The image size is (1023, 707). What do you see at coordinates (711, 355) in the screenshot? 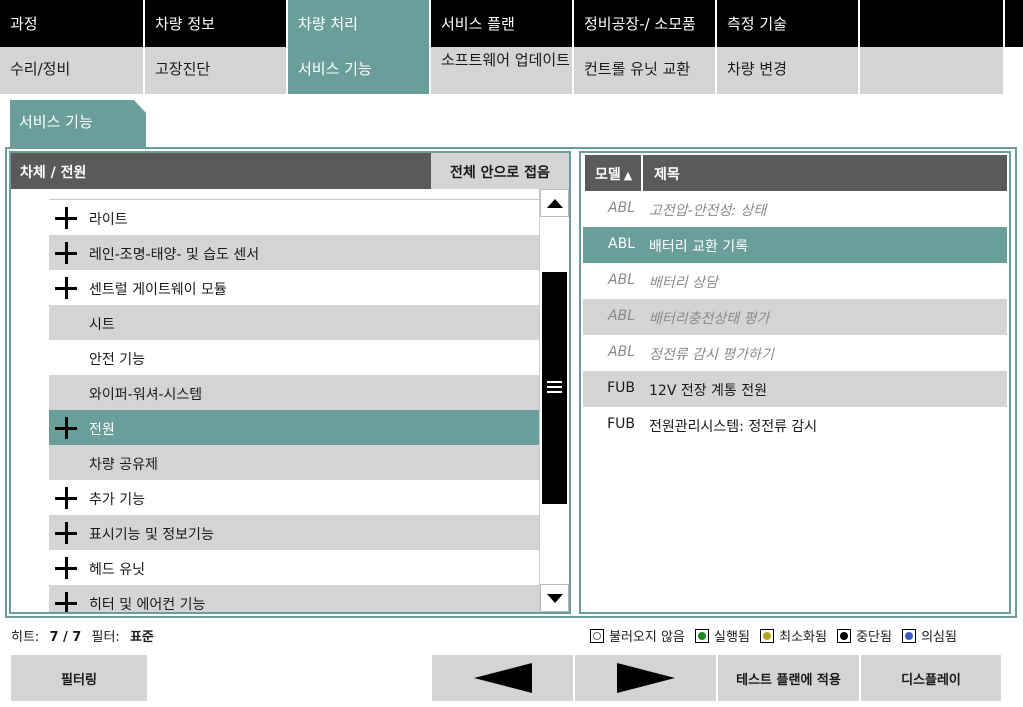
I see `row-title: 정전류 감시 평가하기` at bounding box center [711, 355].